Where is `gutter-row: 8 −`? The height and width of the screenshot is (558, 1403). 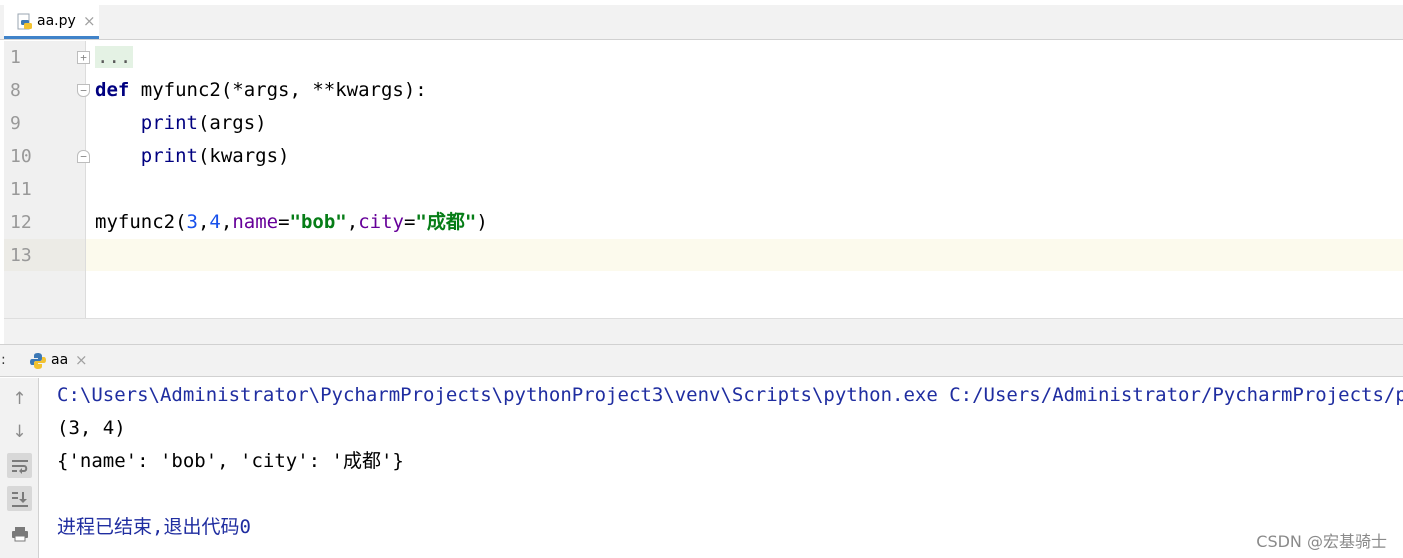 gutter-row: 8 − is located at coordinates (47, 90).